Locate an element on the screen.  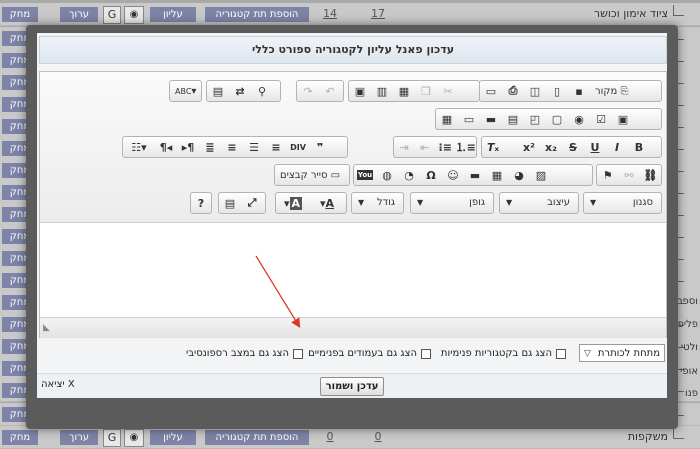
textfield-icon: ▢ is located at coordinates (557, 119).